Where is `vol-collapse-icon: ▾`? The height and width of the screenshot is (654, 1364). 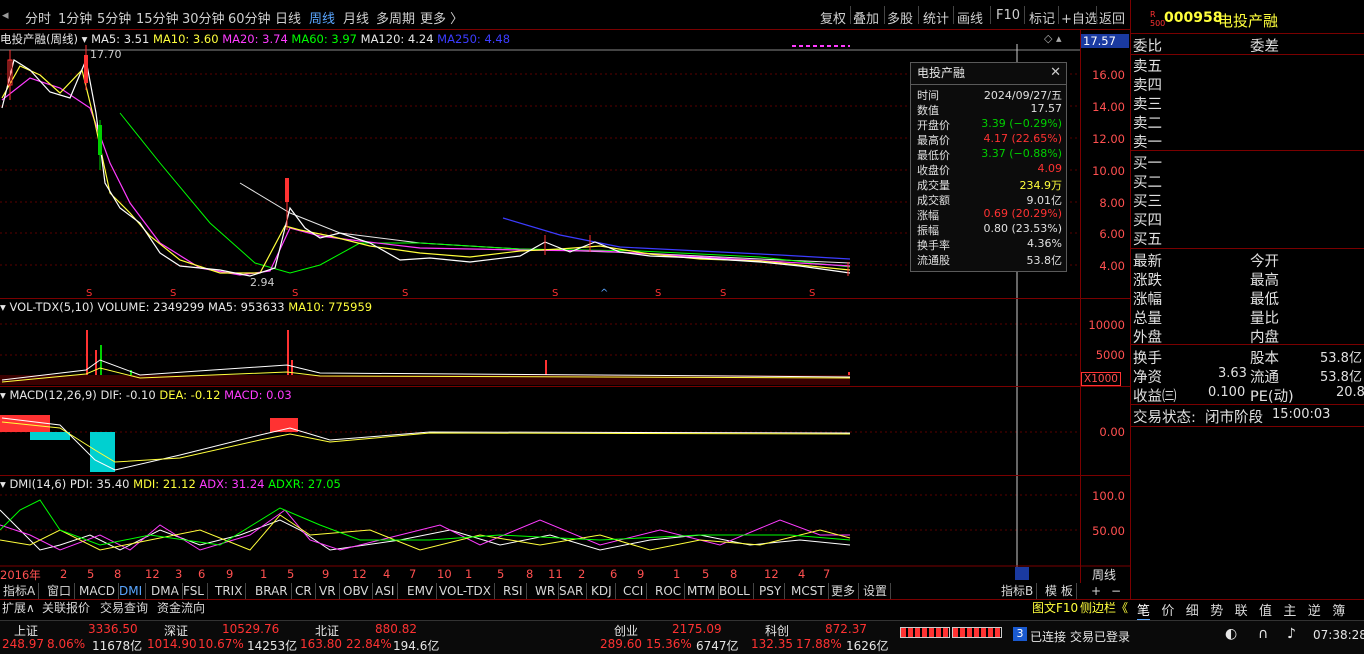
vol-collapse-icon: ▾ is located at coordinates (3, 307).